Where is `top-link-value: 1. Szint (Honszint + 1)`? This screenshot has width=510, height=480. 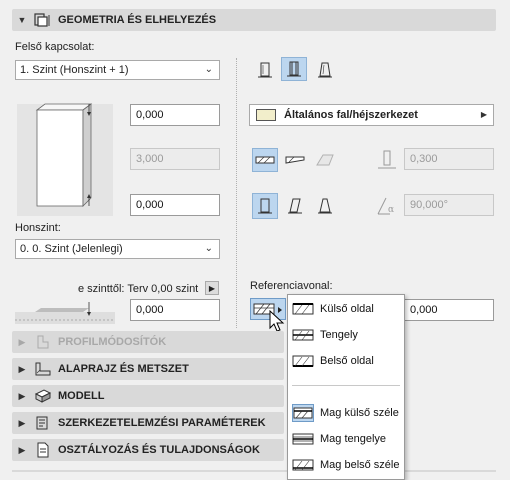 top-link-value: 1. Szint (Honszint + 1) is located at coordinates (74, 70).